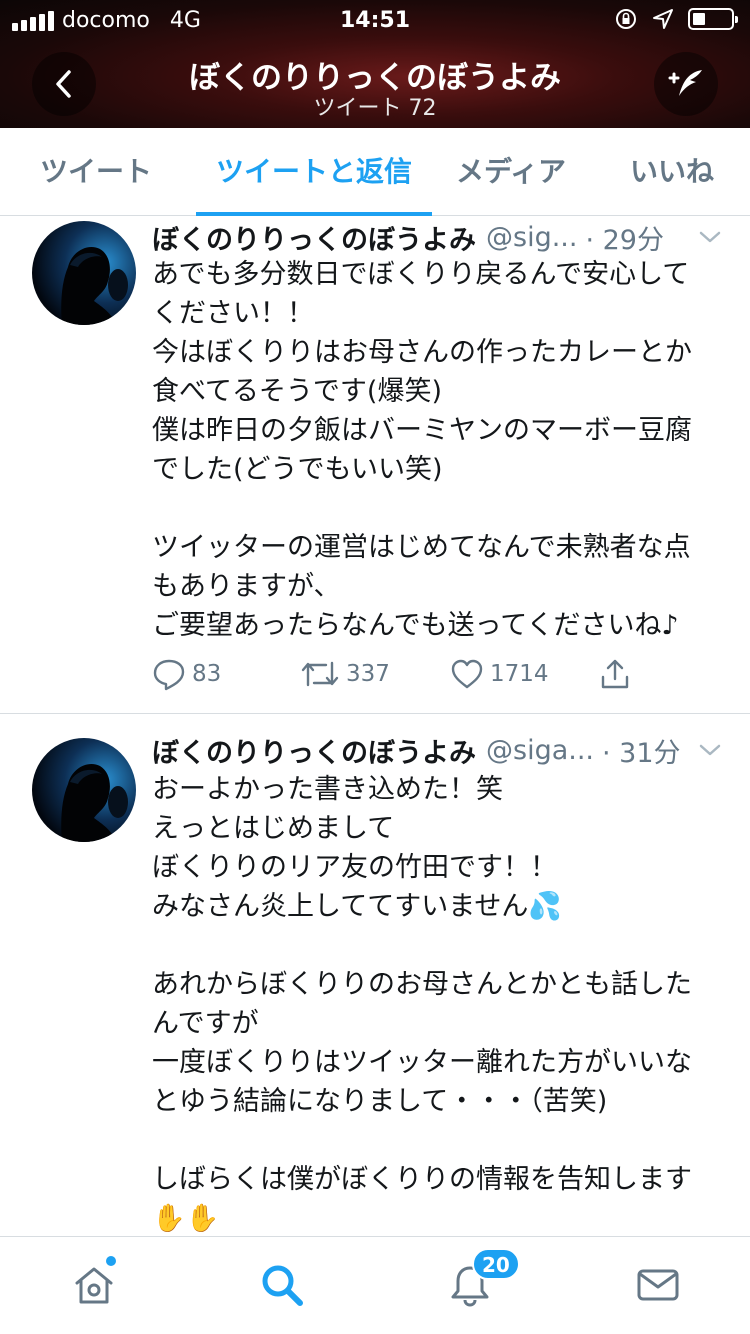 The width and height of the screenshot is (750, 1334). What do you see at coordinates (205, 1023) in the screenshot?
I see `tweet-text-line: んですが` at bounding box center [205, 1023].